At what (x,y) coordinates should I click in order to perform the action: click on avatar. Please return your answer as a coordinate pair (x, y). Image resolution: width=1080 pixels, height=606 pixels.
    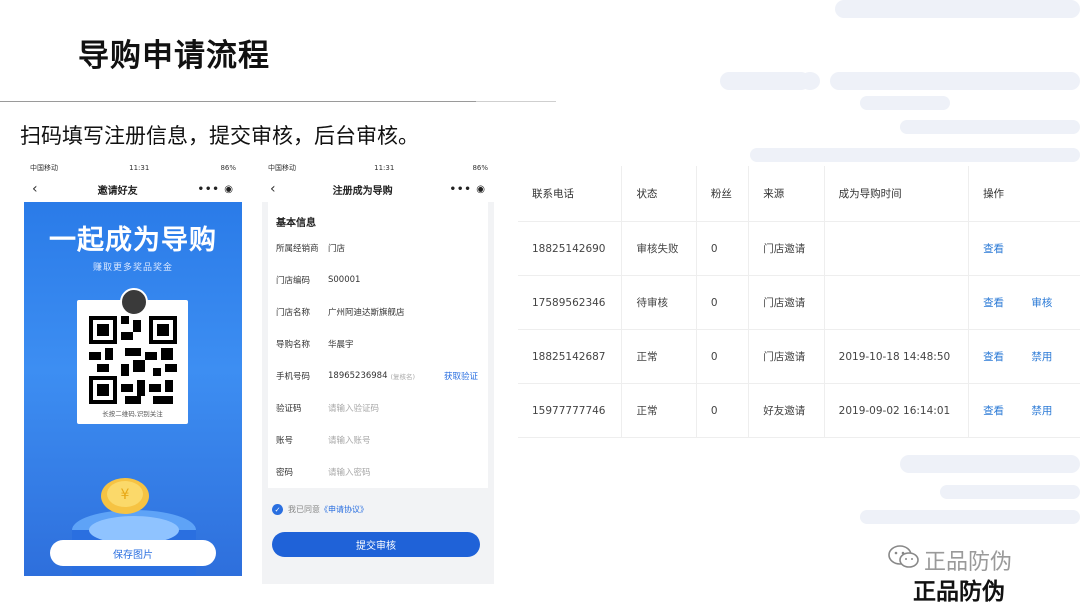
    Looking at the image, I should click on (134, 302).